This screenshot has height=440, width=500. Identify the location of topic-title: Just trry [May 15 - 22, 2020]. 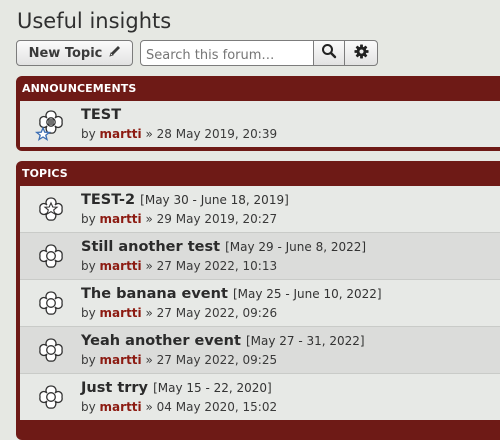
(176, 388).